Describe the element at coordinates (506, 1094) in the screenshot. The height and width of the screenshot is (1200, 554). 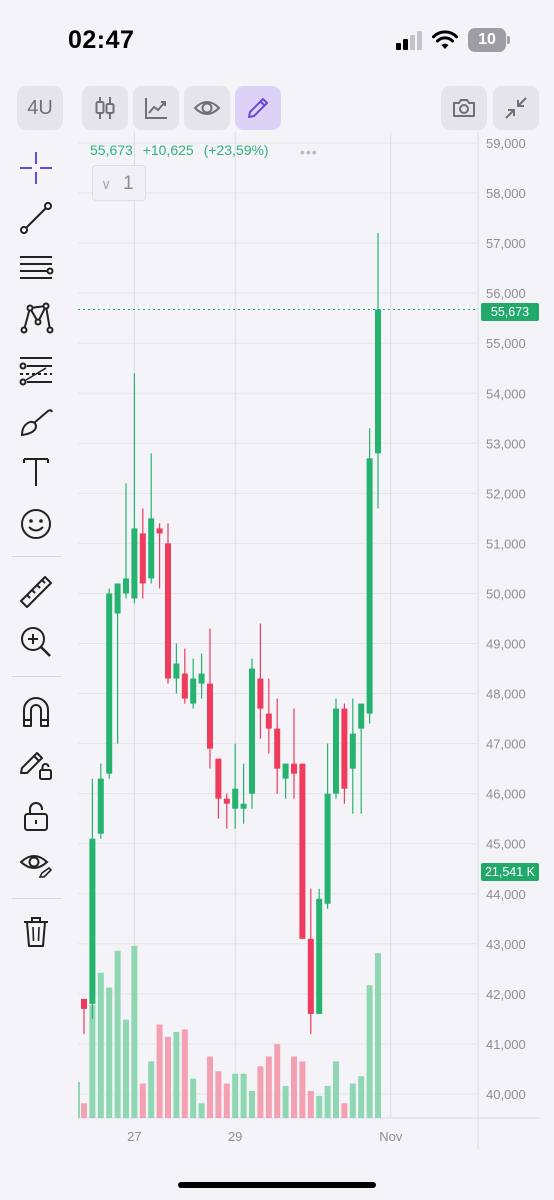
I see `y-tick-label: 40,000` at that location.